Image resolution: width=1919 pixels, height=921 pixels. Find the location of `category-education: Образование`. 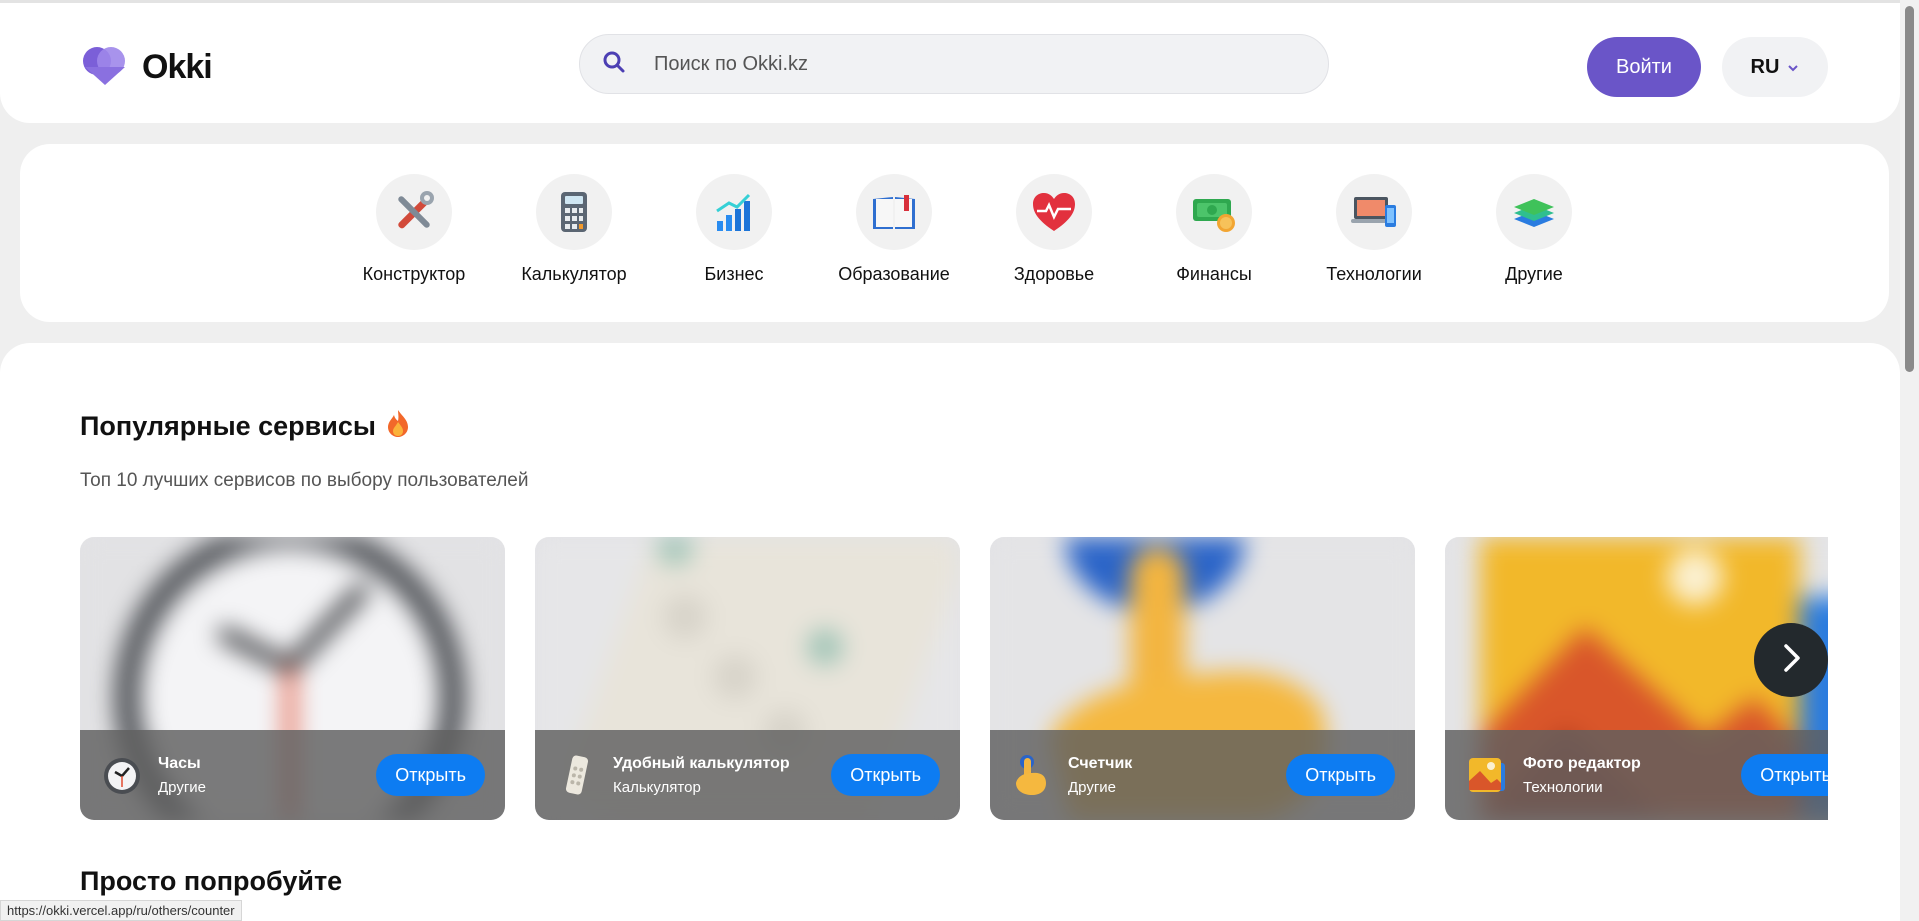

category-education: Образование is located at coordinates (894, 229).